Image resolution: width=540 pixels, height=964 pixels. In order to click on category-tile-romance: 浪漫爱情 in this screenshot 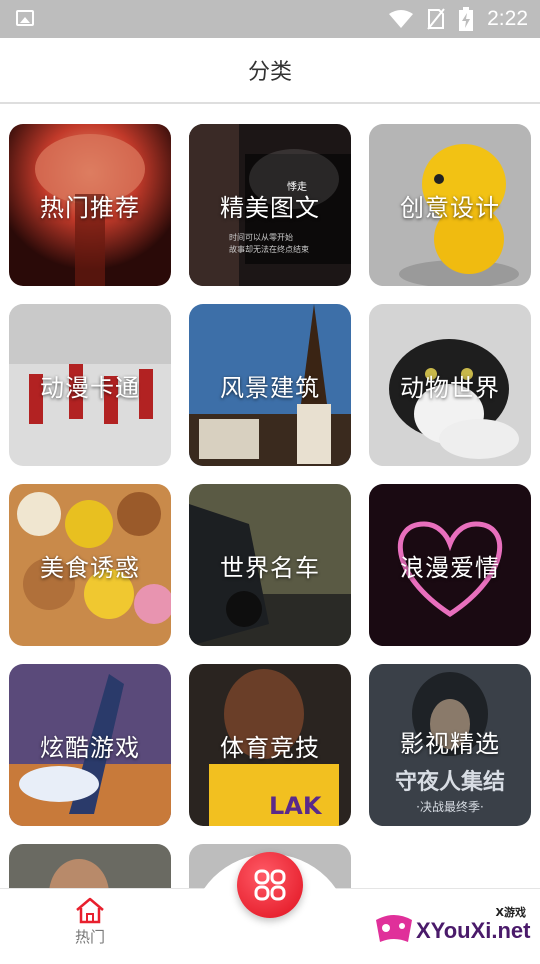, I will do `click(450, 565)`.